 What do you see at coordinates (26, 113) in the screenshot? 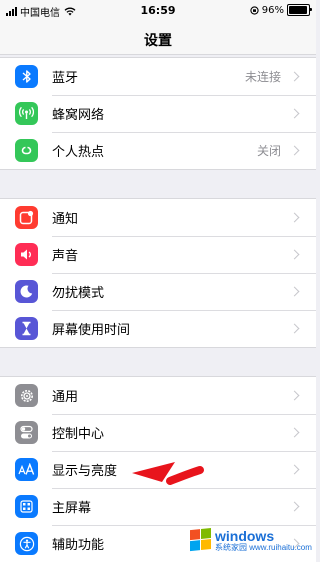
I see `cellular-antenna-icon` at bounding box center [26, 113].